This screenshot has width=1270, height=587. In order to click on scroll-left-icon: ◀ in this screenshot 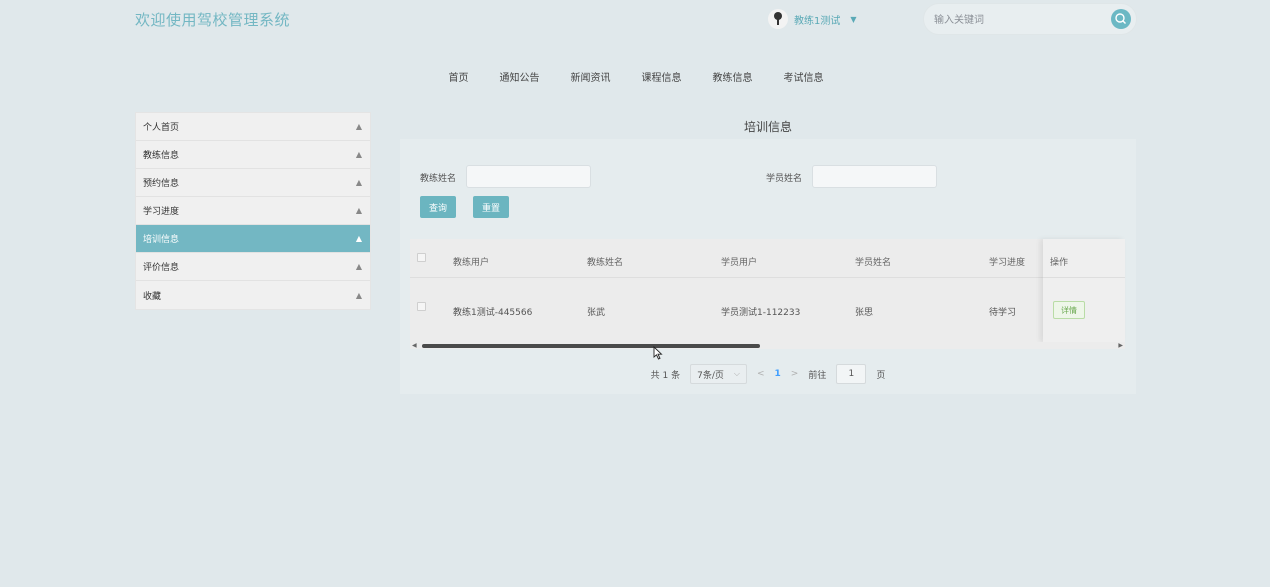, I will do `click(414, 345)`.